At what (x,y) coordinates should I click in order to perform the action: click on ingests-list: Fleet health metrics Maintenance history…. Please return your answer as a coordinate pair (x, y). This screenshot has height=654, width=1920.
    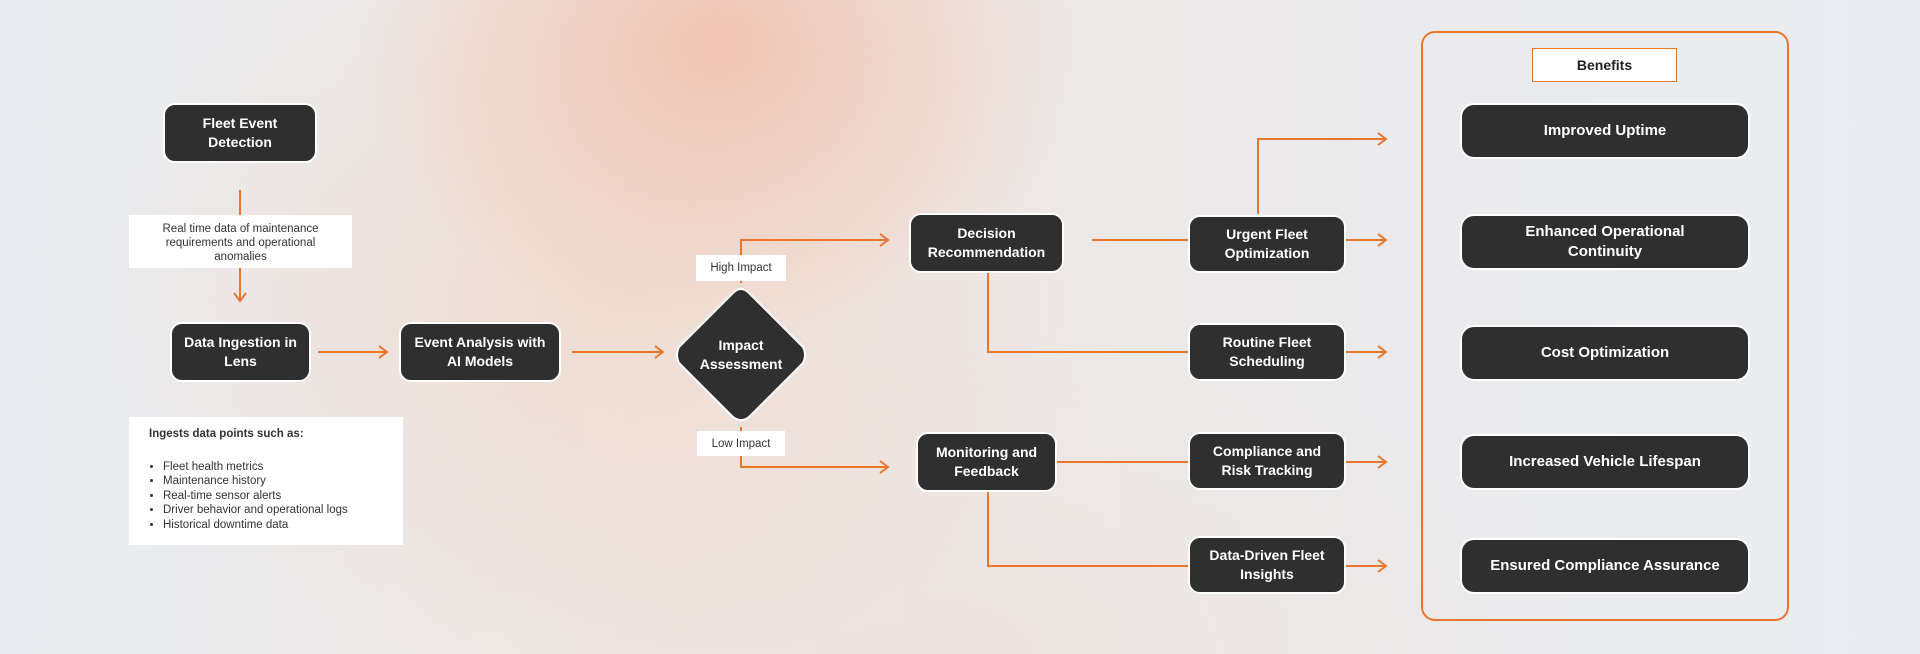
    Looking at the image, I should click on (271, 496).